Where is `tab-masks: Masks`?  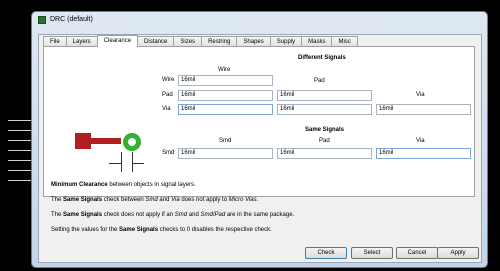 tab-masks: Masks is located at coordinates (317, 41).